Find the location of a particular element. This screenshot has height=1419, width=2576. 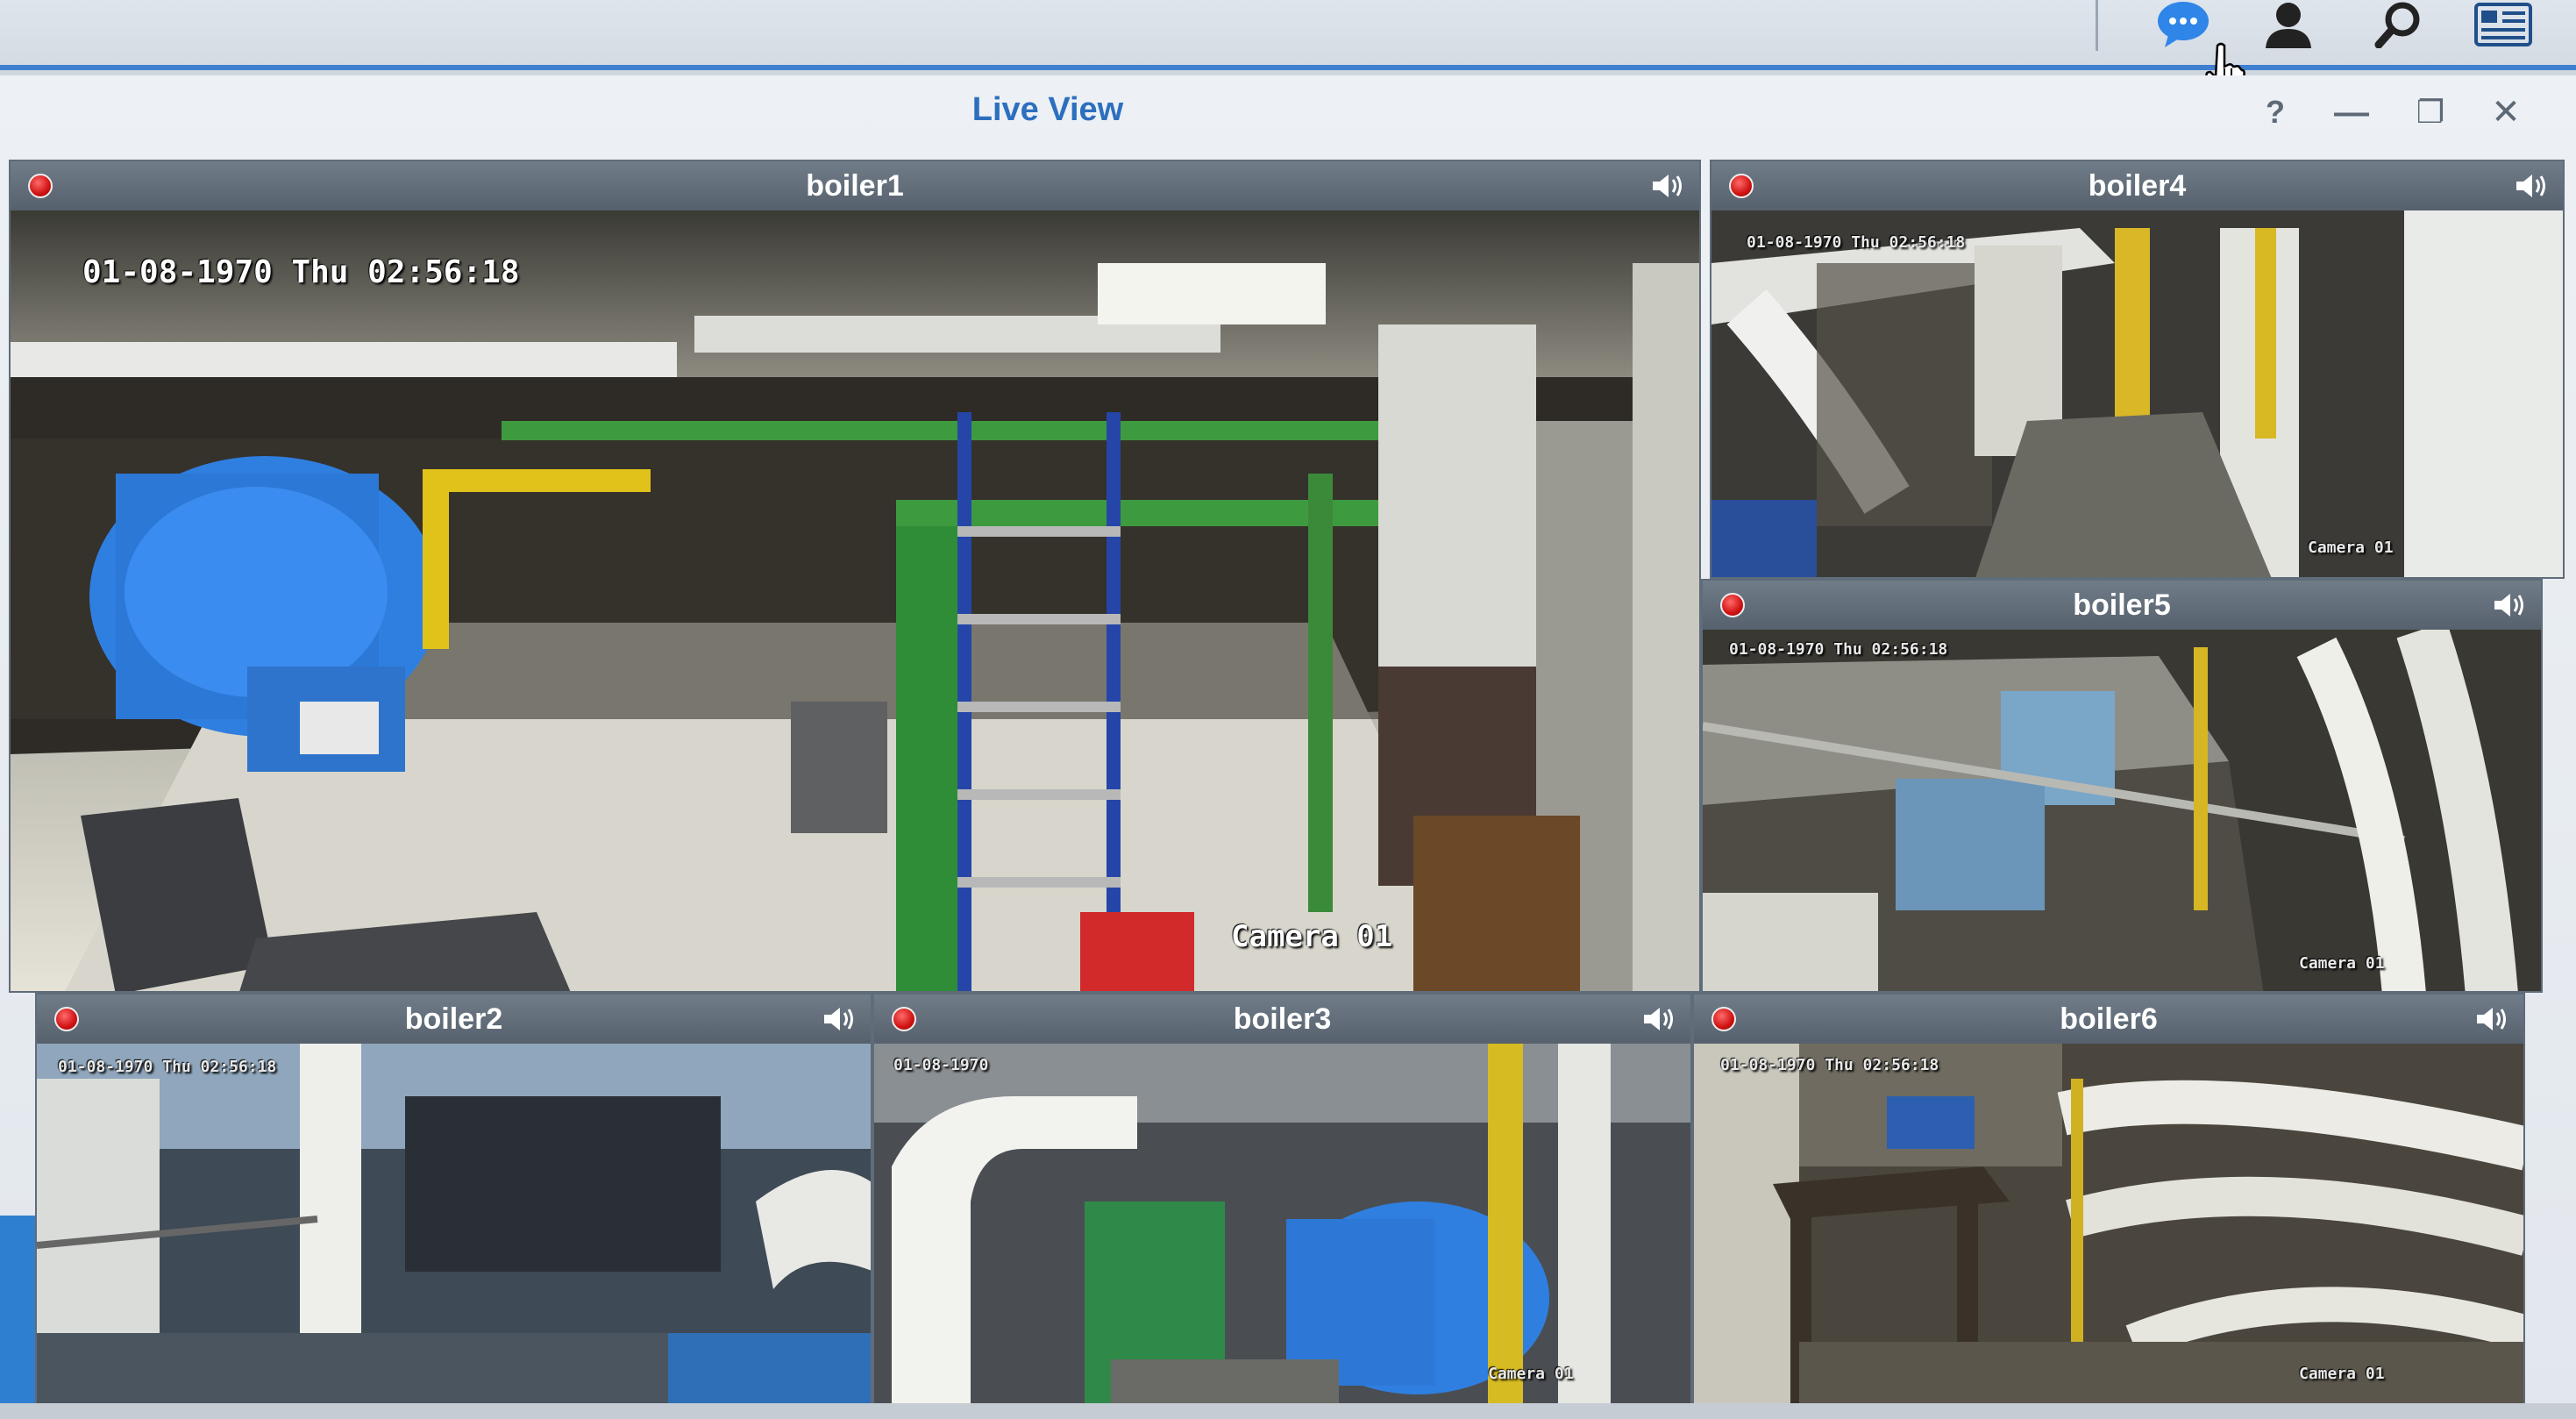

camera-header: boiler3 is located at coordinates (1282, 1020).